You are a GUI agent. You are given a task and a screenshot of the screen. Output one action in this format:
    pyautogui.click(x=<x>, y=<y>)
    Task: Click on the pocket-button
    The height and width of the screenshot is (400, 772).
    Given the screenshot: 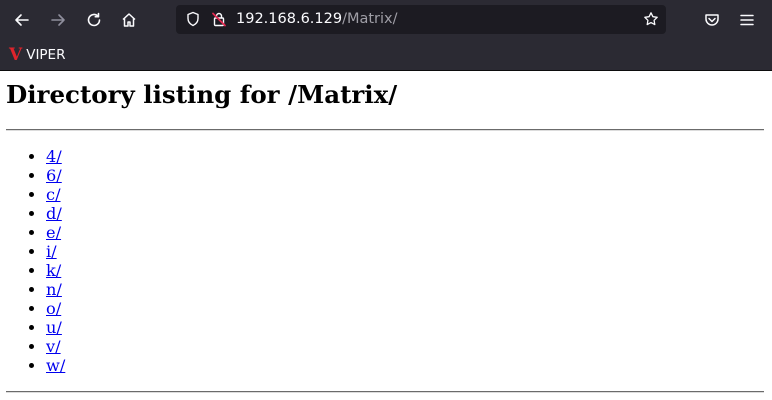 What is the action you would take?
    pyautogui.click(x=712, y=20)
    